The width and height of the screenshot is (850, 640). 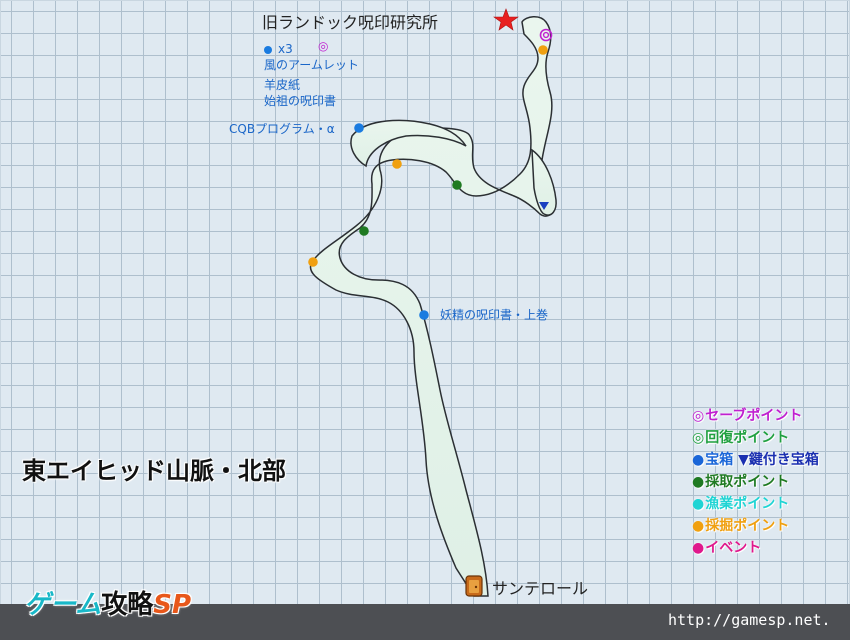 I want to click on legend-label: イベント, so click(x=733, y=548).